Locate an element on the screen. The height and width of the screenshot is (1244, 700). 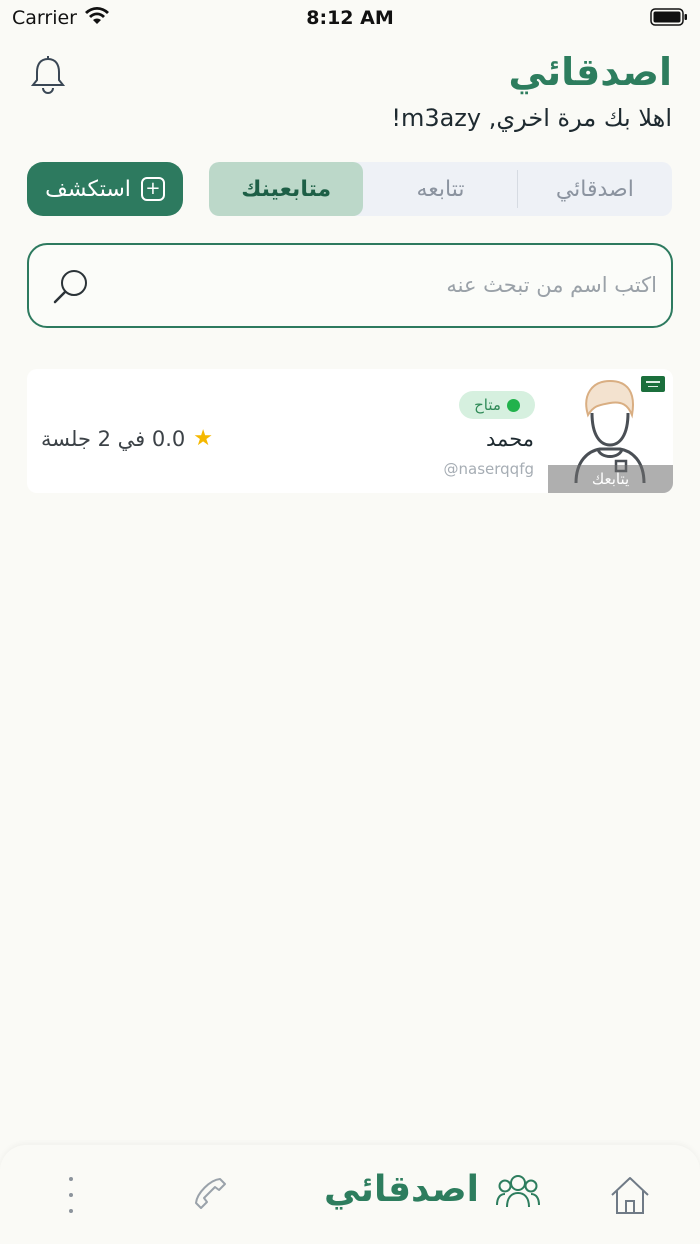
star-icon: ★ is located at coordinates (203, 438).